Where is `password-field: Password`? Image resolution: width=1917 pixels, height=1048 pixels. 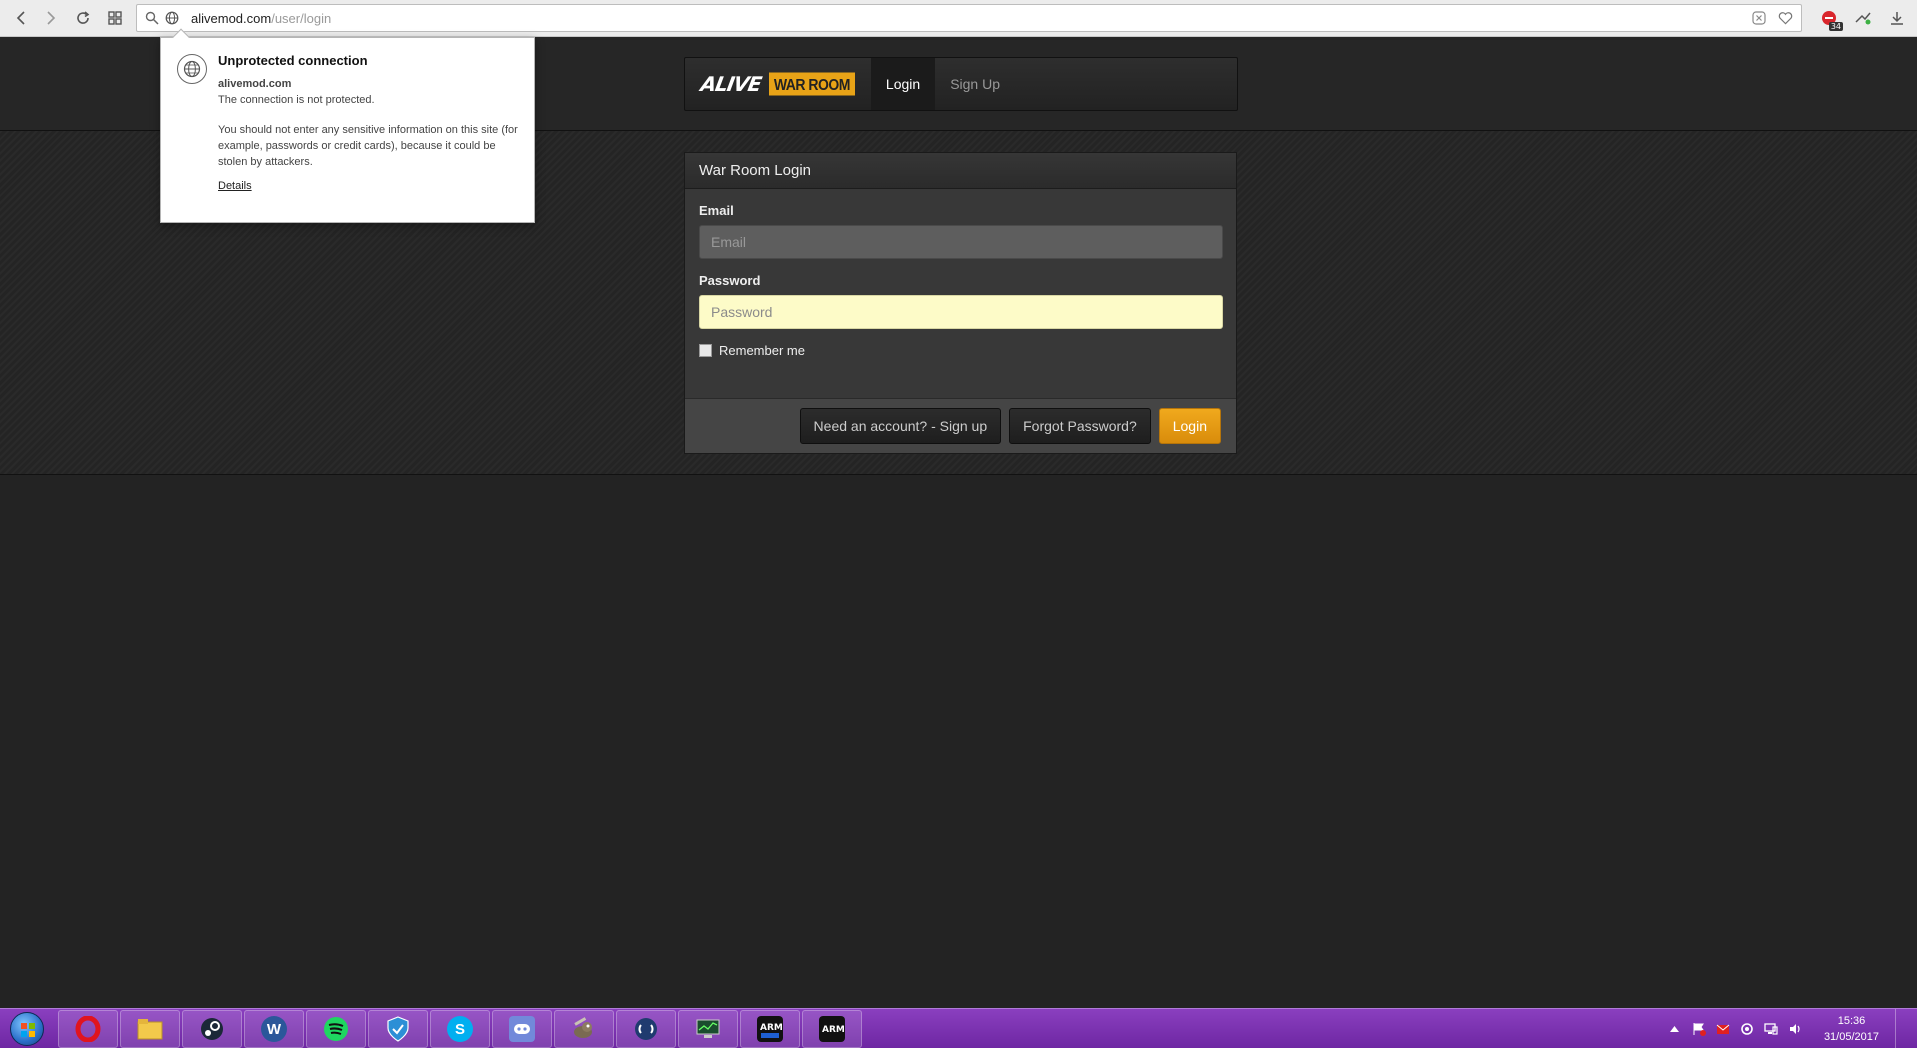 password-field: Password is located at coordinates (961, 312).